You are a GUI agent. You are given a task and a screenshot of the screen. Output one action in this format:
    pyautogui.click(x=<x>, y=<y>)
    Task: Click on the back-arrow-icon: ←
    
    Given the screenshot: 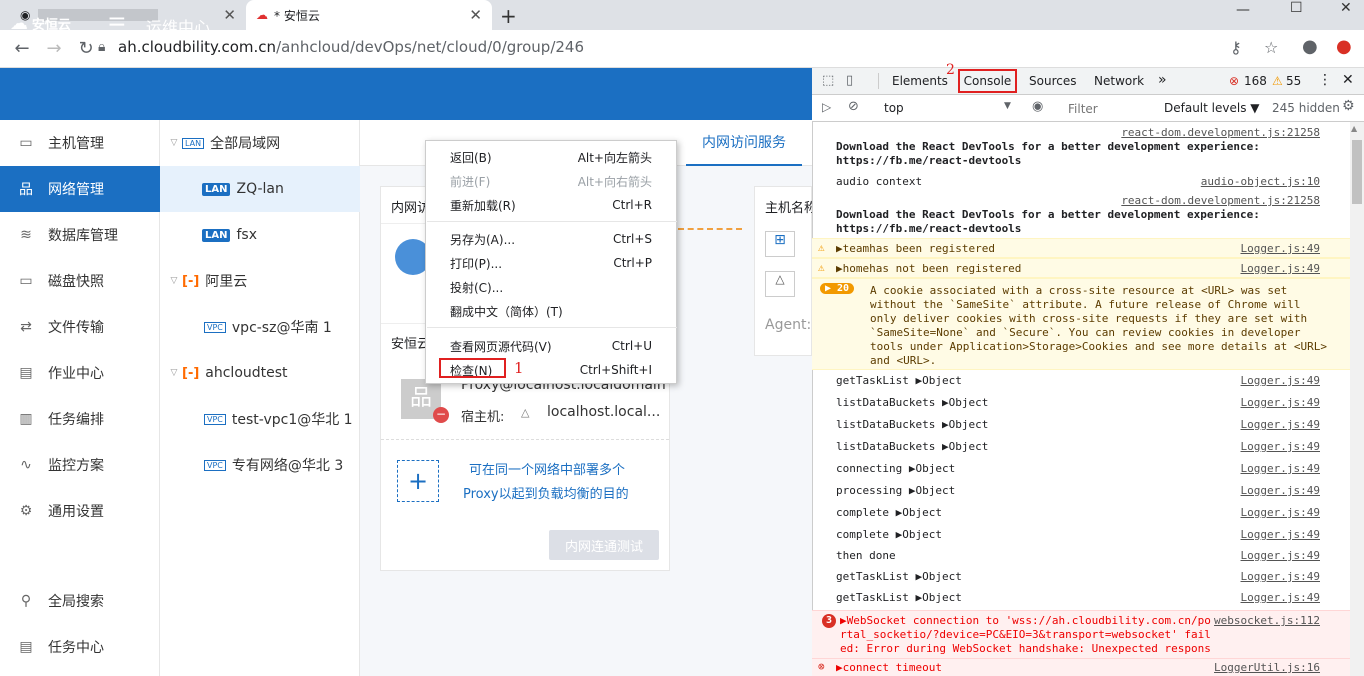 What is the action you would take?
    pyautogui.click(x=22, y=48)
    